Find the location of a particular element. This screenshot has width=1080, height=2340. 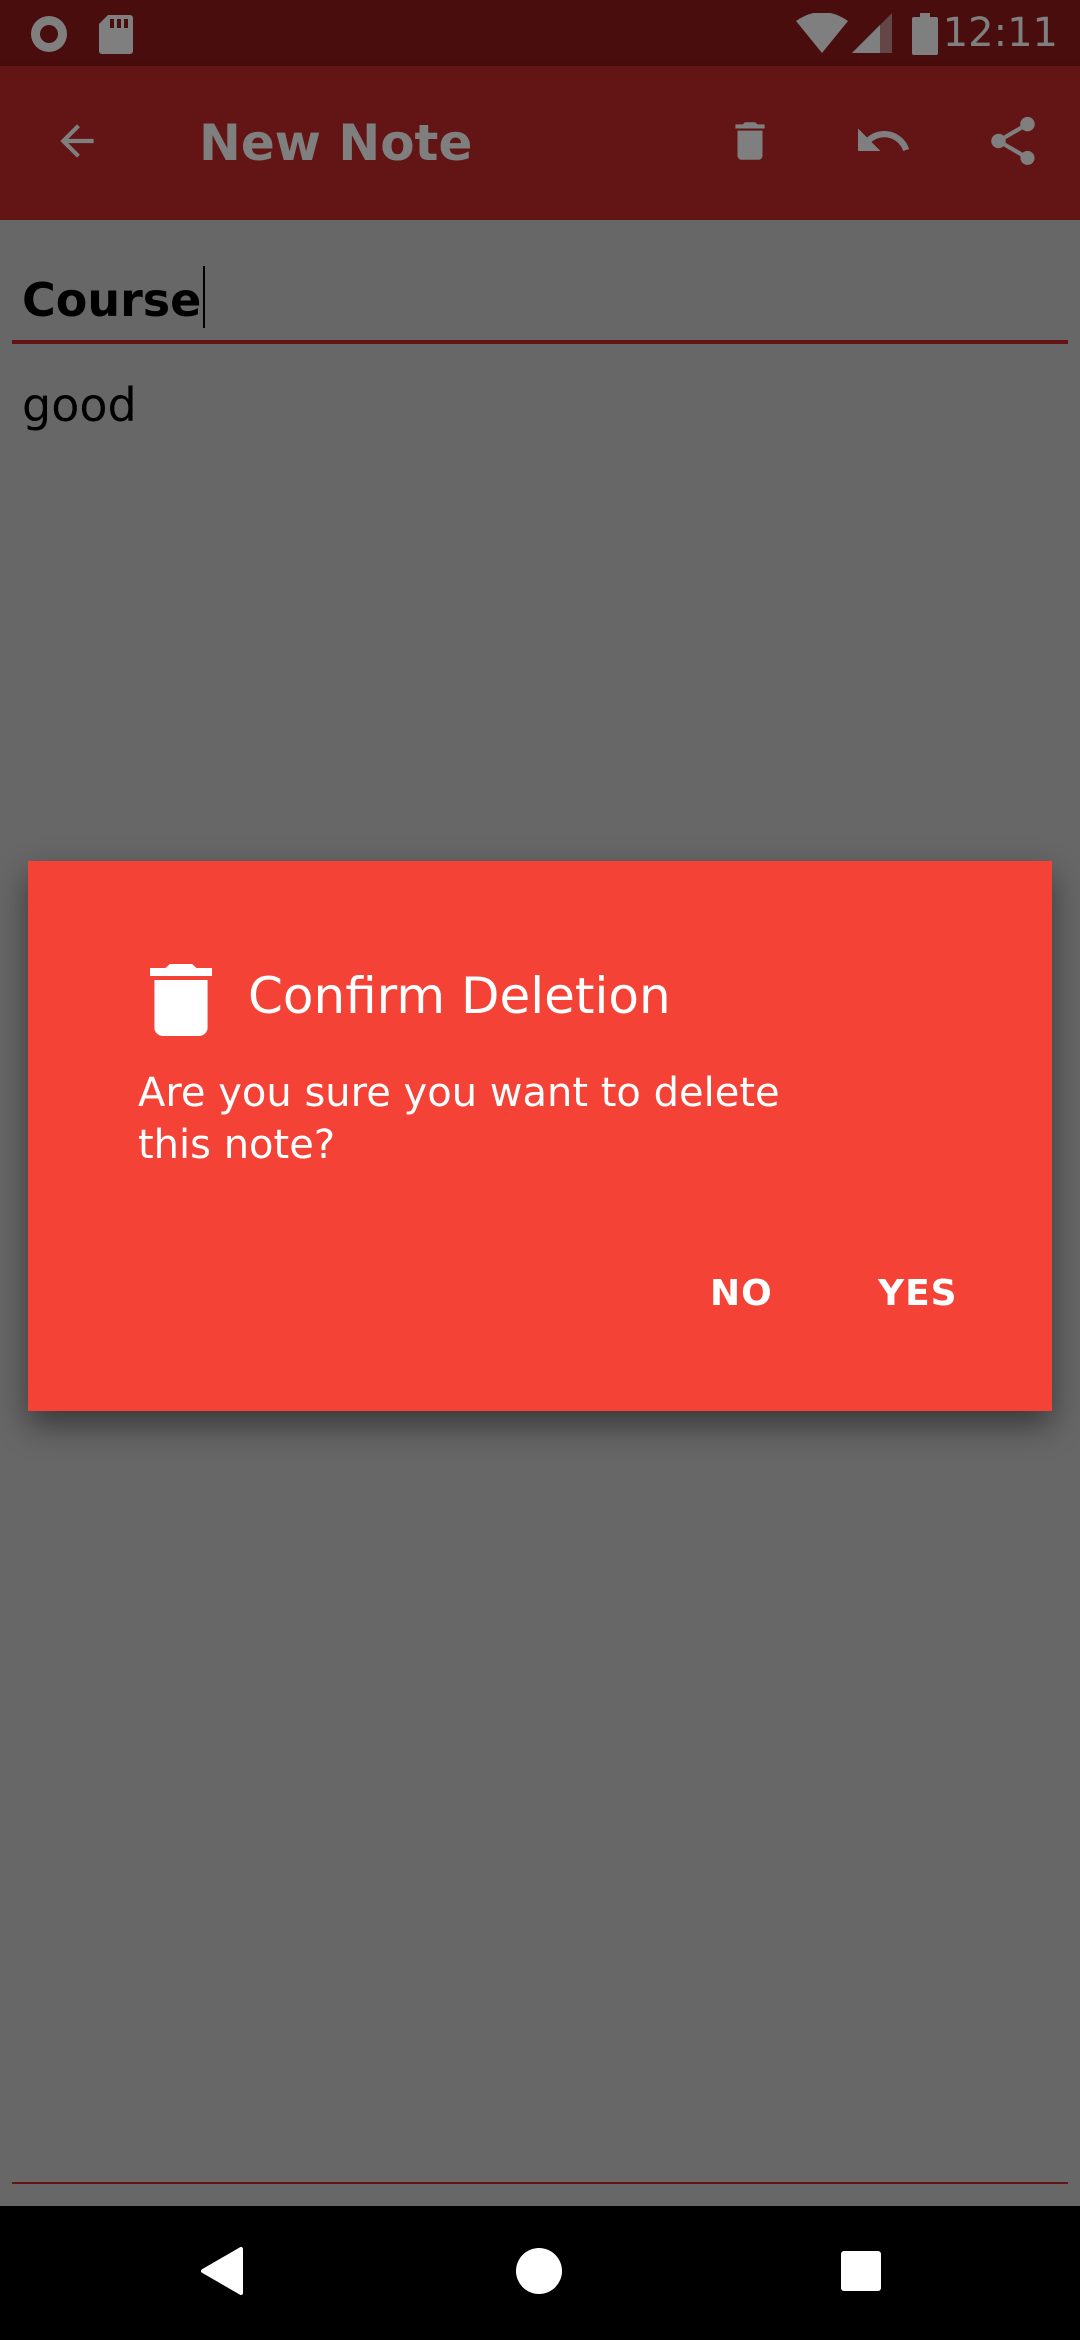

dialog-title: Confirm Deletion is located at coordinates (459, 996).